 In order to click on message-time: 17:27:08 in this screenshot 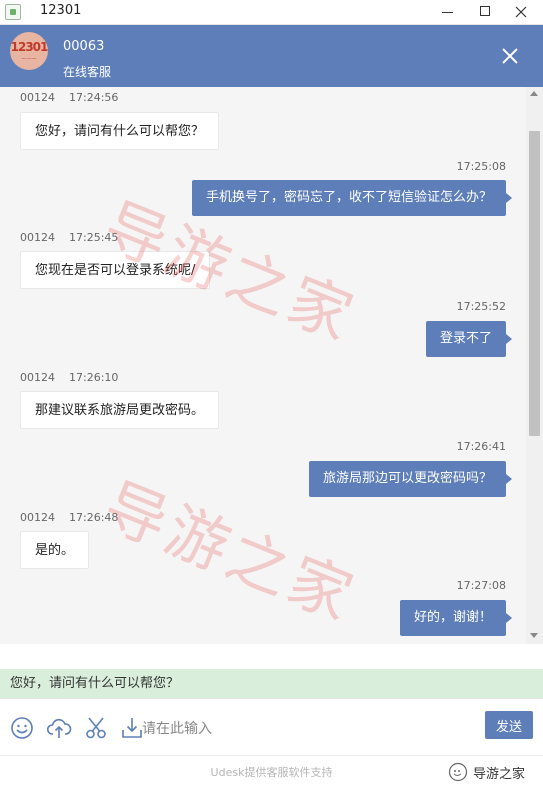, I will do `click(481, 585)`.